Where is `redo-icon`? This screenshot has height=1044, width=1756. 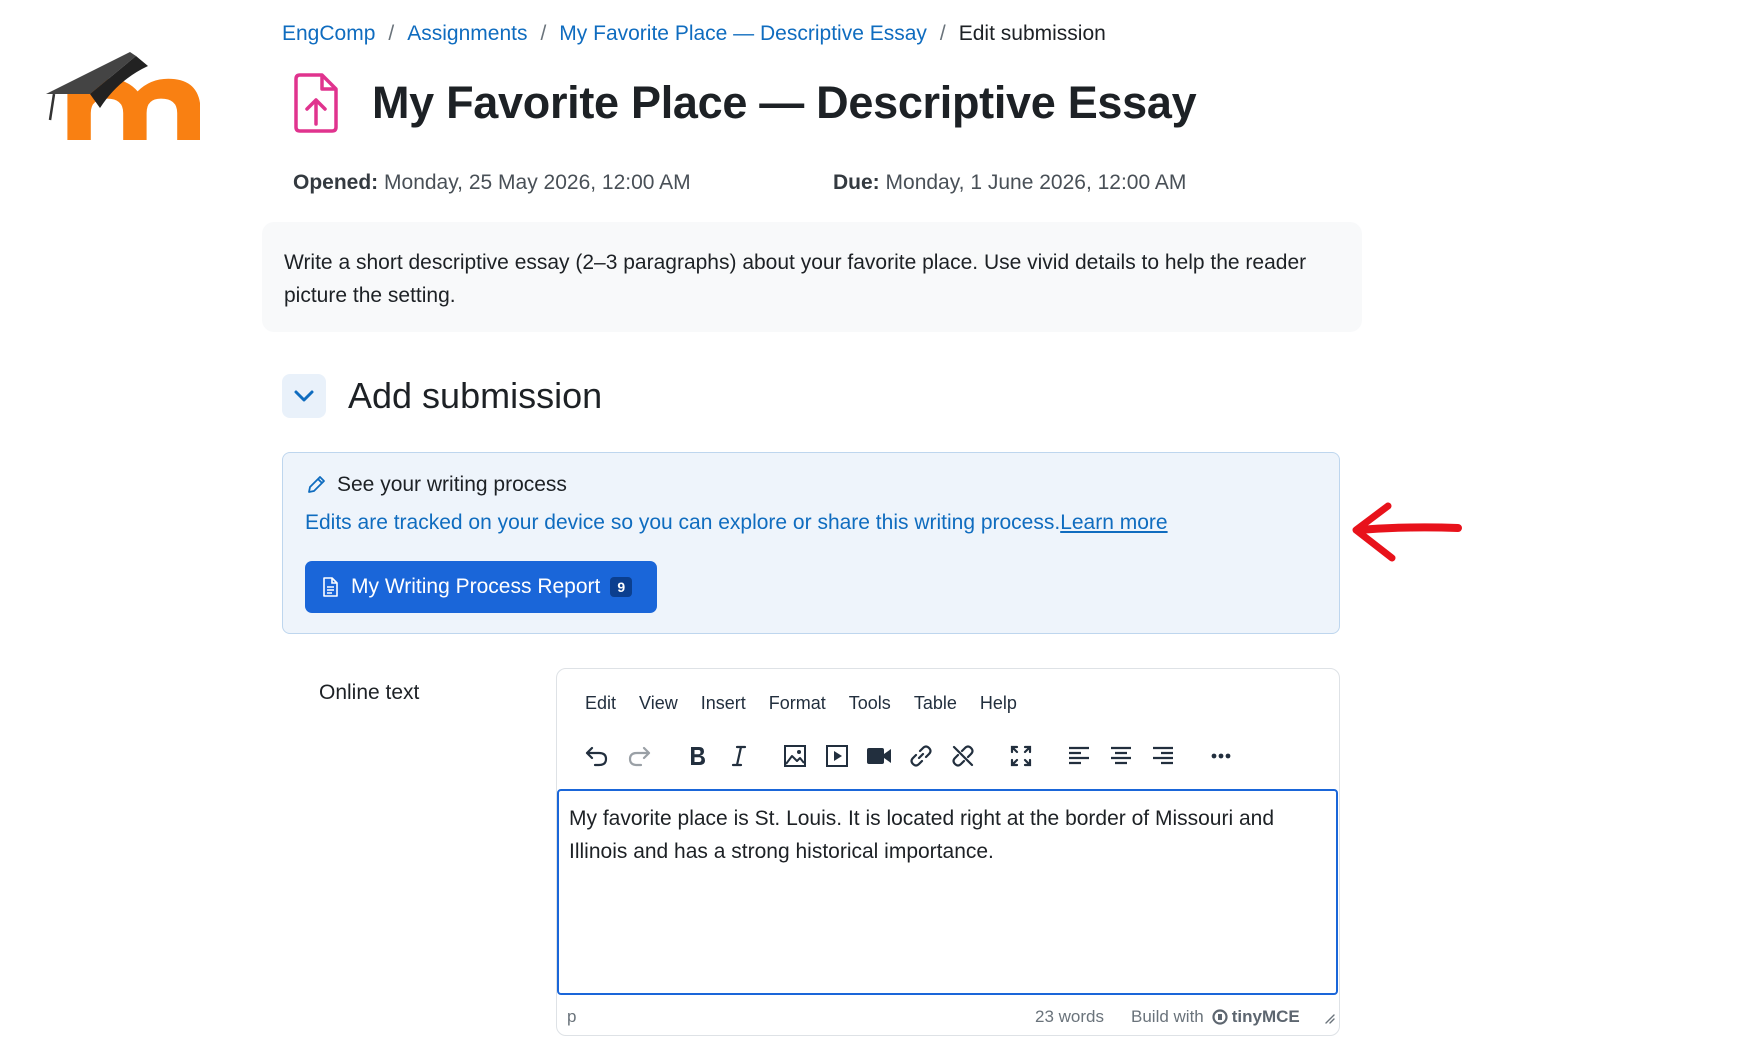 redo-icon is located at coordinates (639, 756).